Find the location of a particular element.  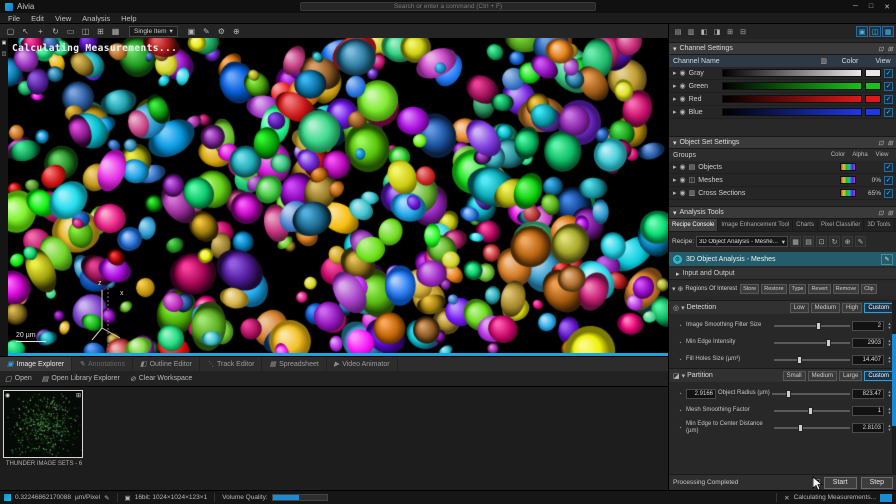

layout-quad-icon: ▦ is located at coordinates (115, 31).